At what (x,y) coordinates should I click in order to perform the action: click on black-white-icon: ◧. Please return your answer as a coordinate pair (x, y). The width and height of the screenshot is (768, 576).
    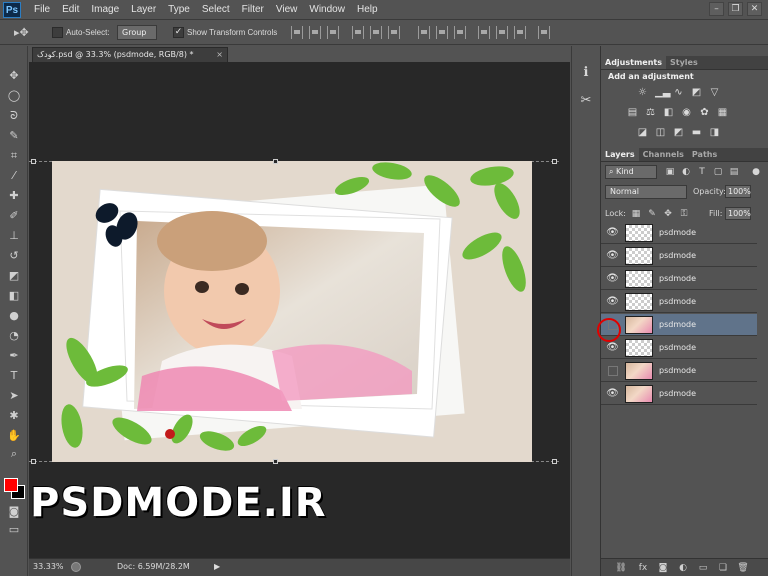
    Looking at the image, I should click on (668, 113).